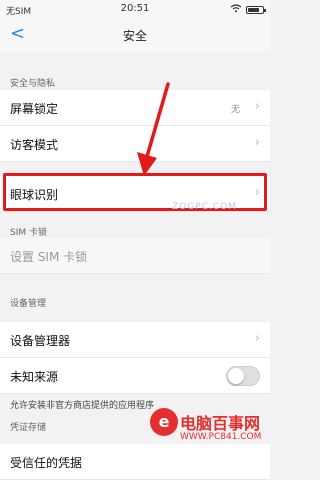 The width and height of the screenshot is (320, 480). I want to click on row-trusted-credentials-label: 受信任的凭据, so click(46, 463).